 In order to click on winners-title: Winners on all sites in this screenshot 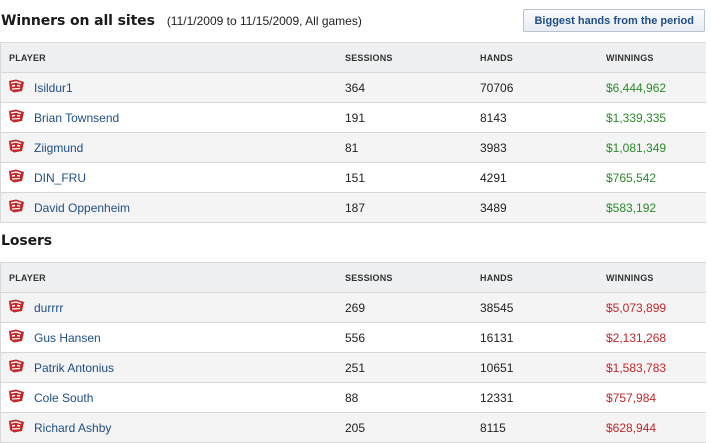, I will do `click(78, 21)`.